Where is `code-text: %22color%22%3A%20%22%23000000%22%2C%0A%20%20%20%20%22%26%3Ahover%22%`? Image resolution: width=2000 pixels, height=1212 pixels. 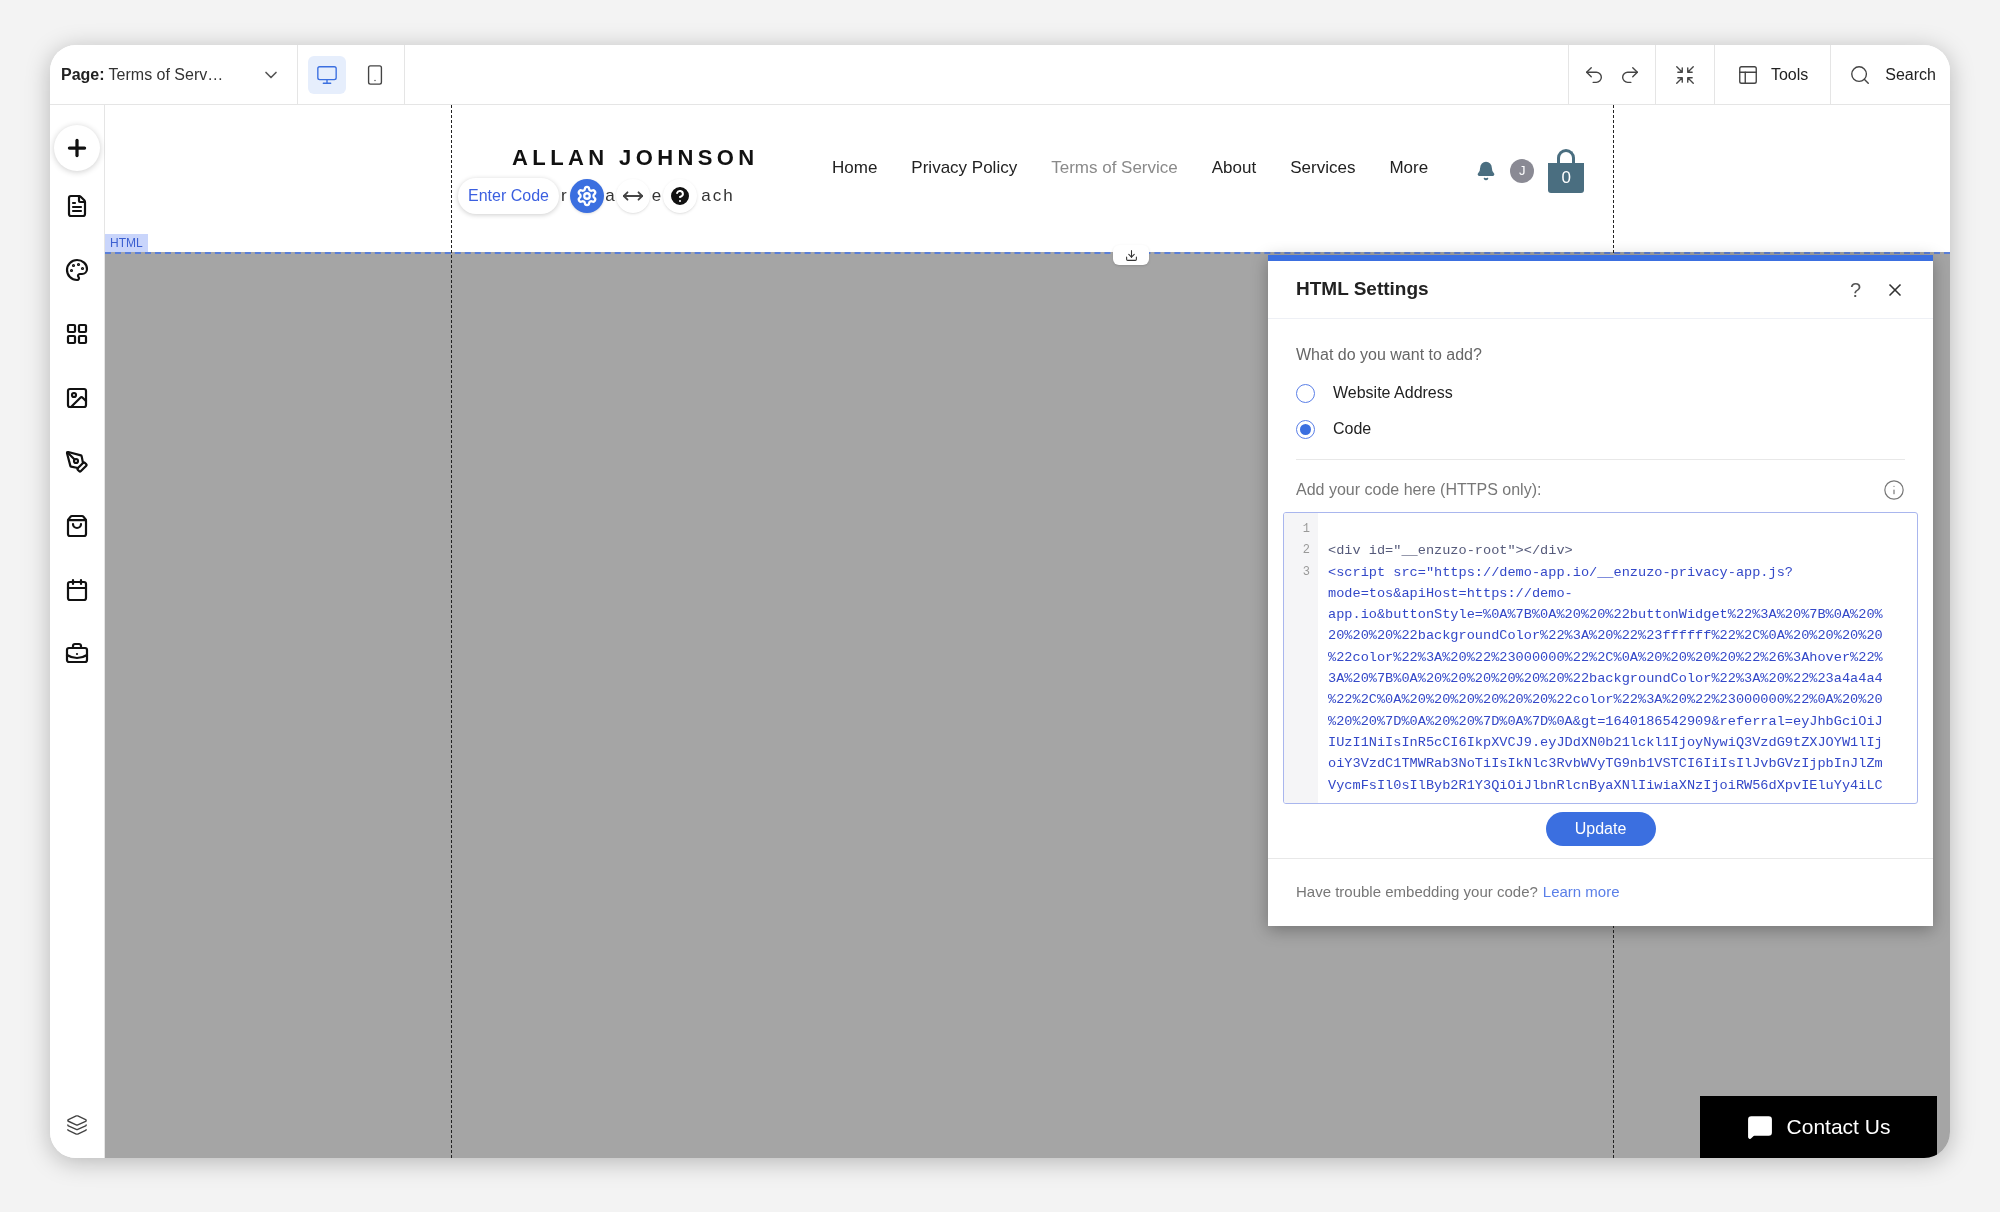 code-text: %22color%22%3A%20%22%23000000%22%2C%0A%20%20%20%20%22%26%3Ahover%22% is located at coordinates (1605, 657).